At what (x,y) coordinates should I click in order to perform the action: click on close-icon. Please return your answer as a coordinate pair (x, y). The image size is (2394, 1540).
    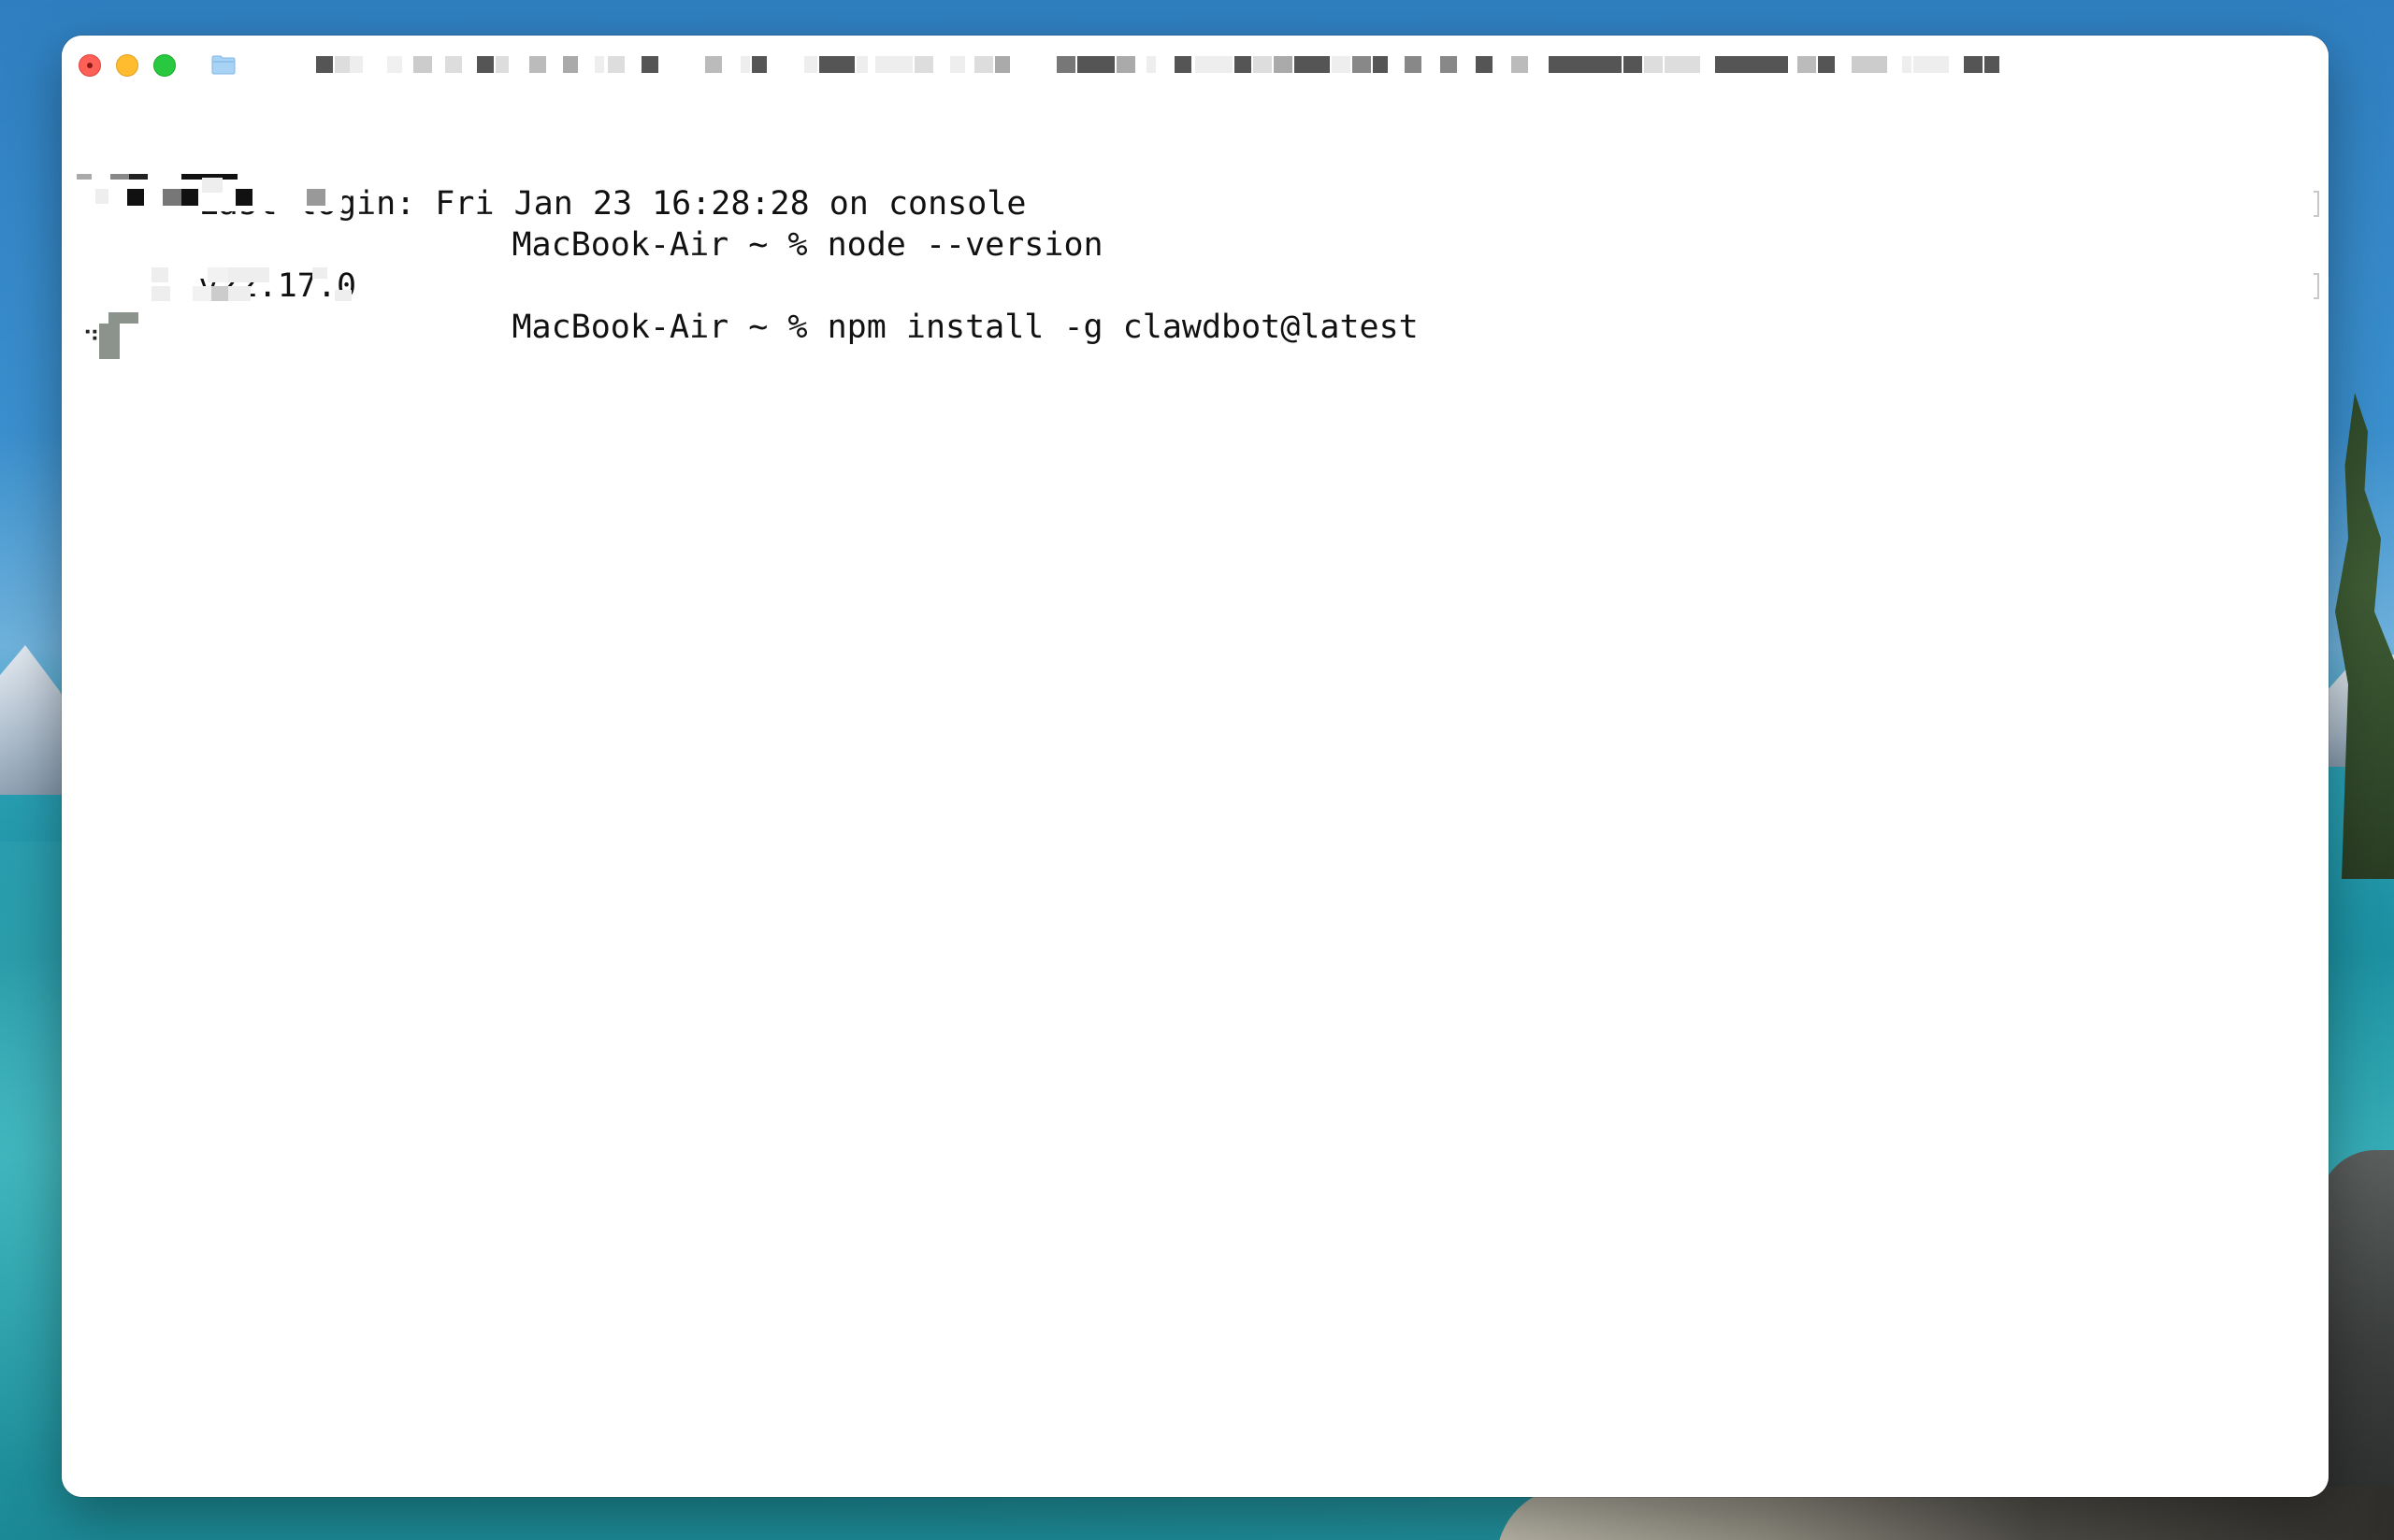
    Looking at the image, I should click on (90, 65).